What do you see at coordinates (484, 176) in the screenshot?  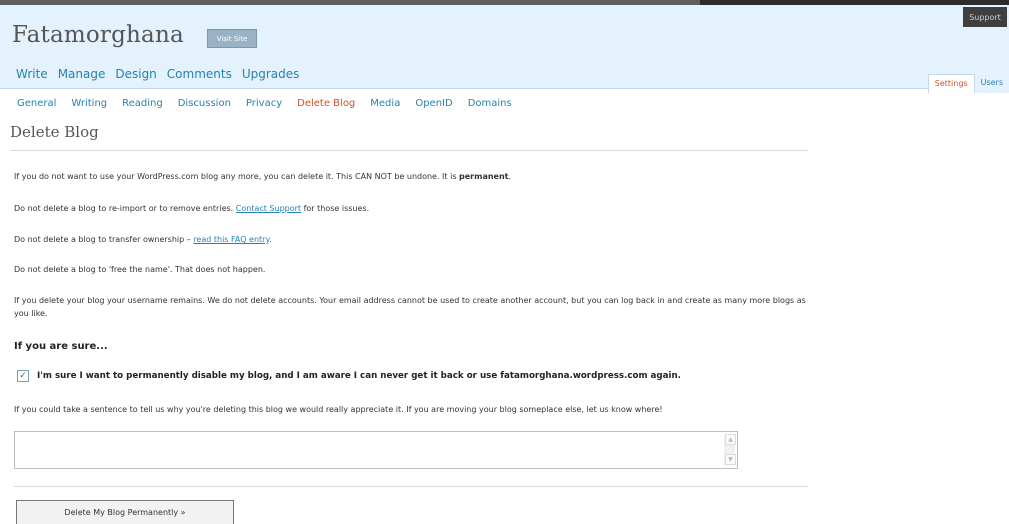 I see `permanent-text: permanent` at bounding box center [484, 176].